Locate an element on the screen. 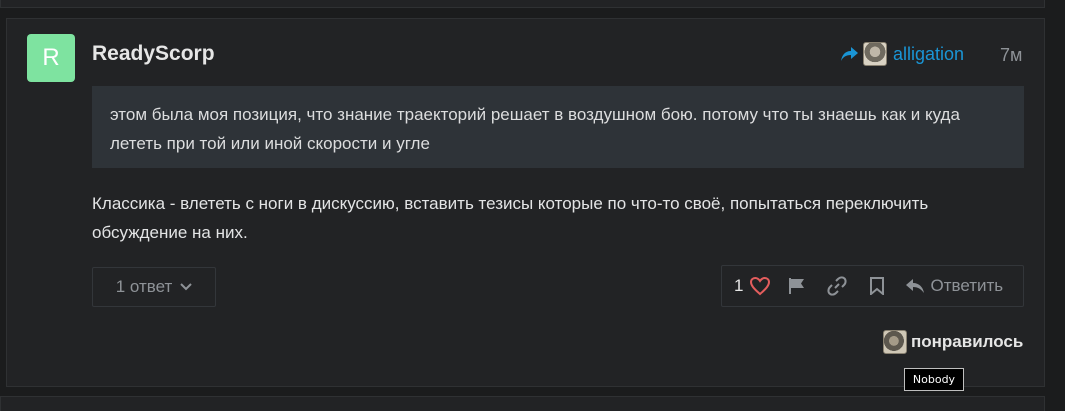 This screenshot has height=411, width=1065. link-icon is located at coordinates (837, 286).